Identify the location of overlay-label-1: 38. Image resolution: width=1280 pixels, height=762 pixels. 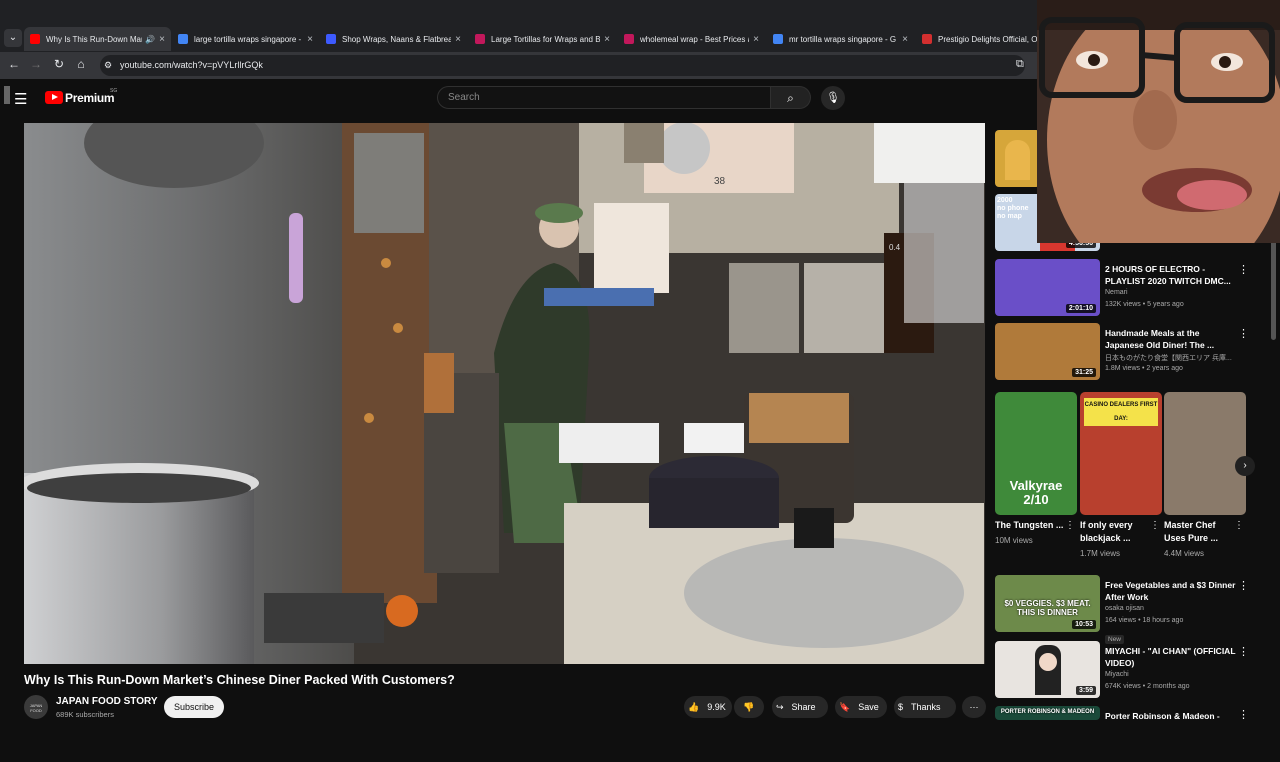
(720, 181).